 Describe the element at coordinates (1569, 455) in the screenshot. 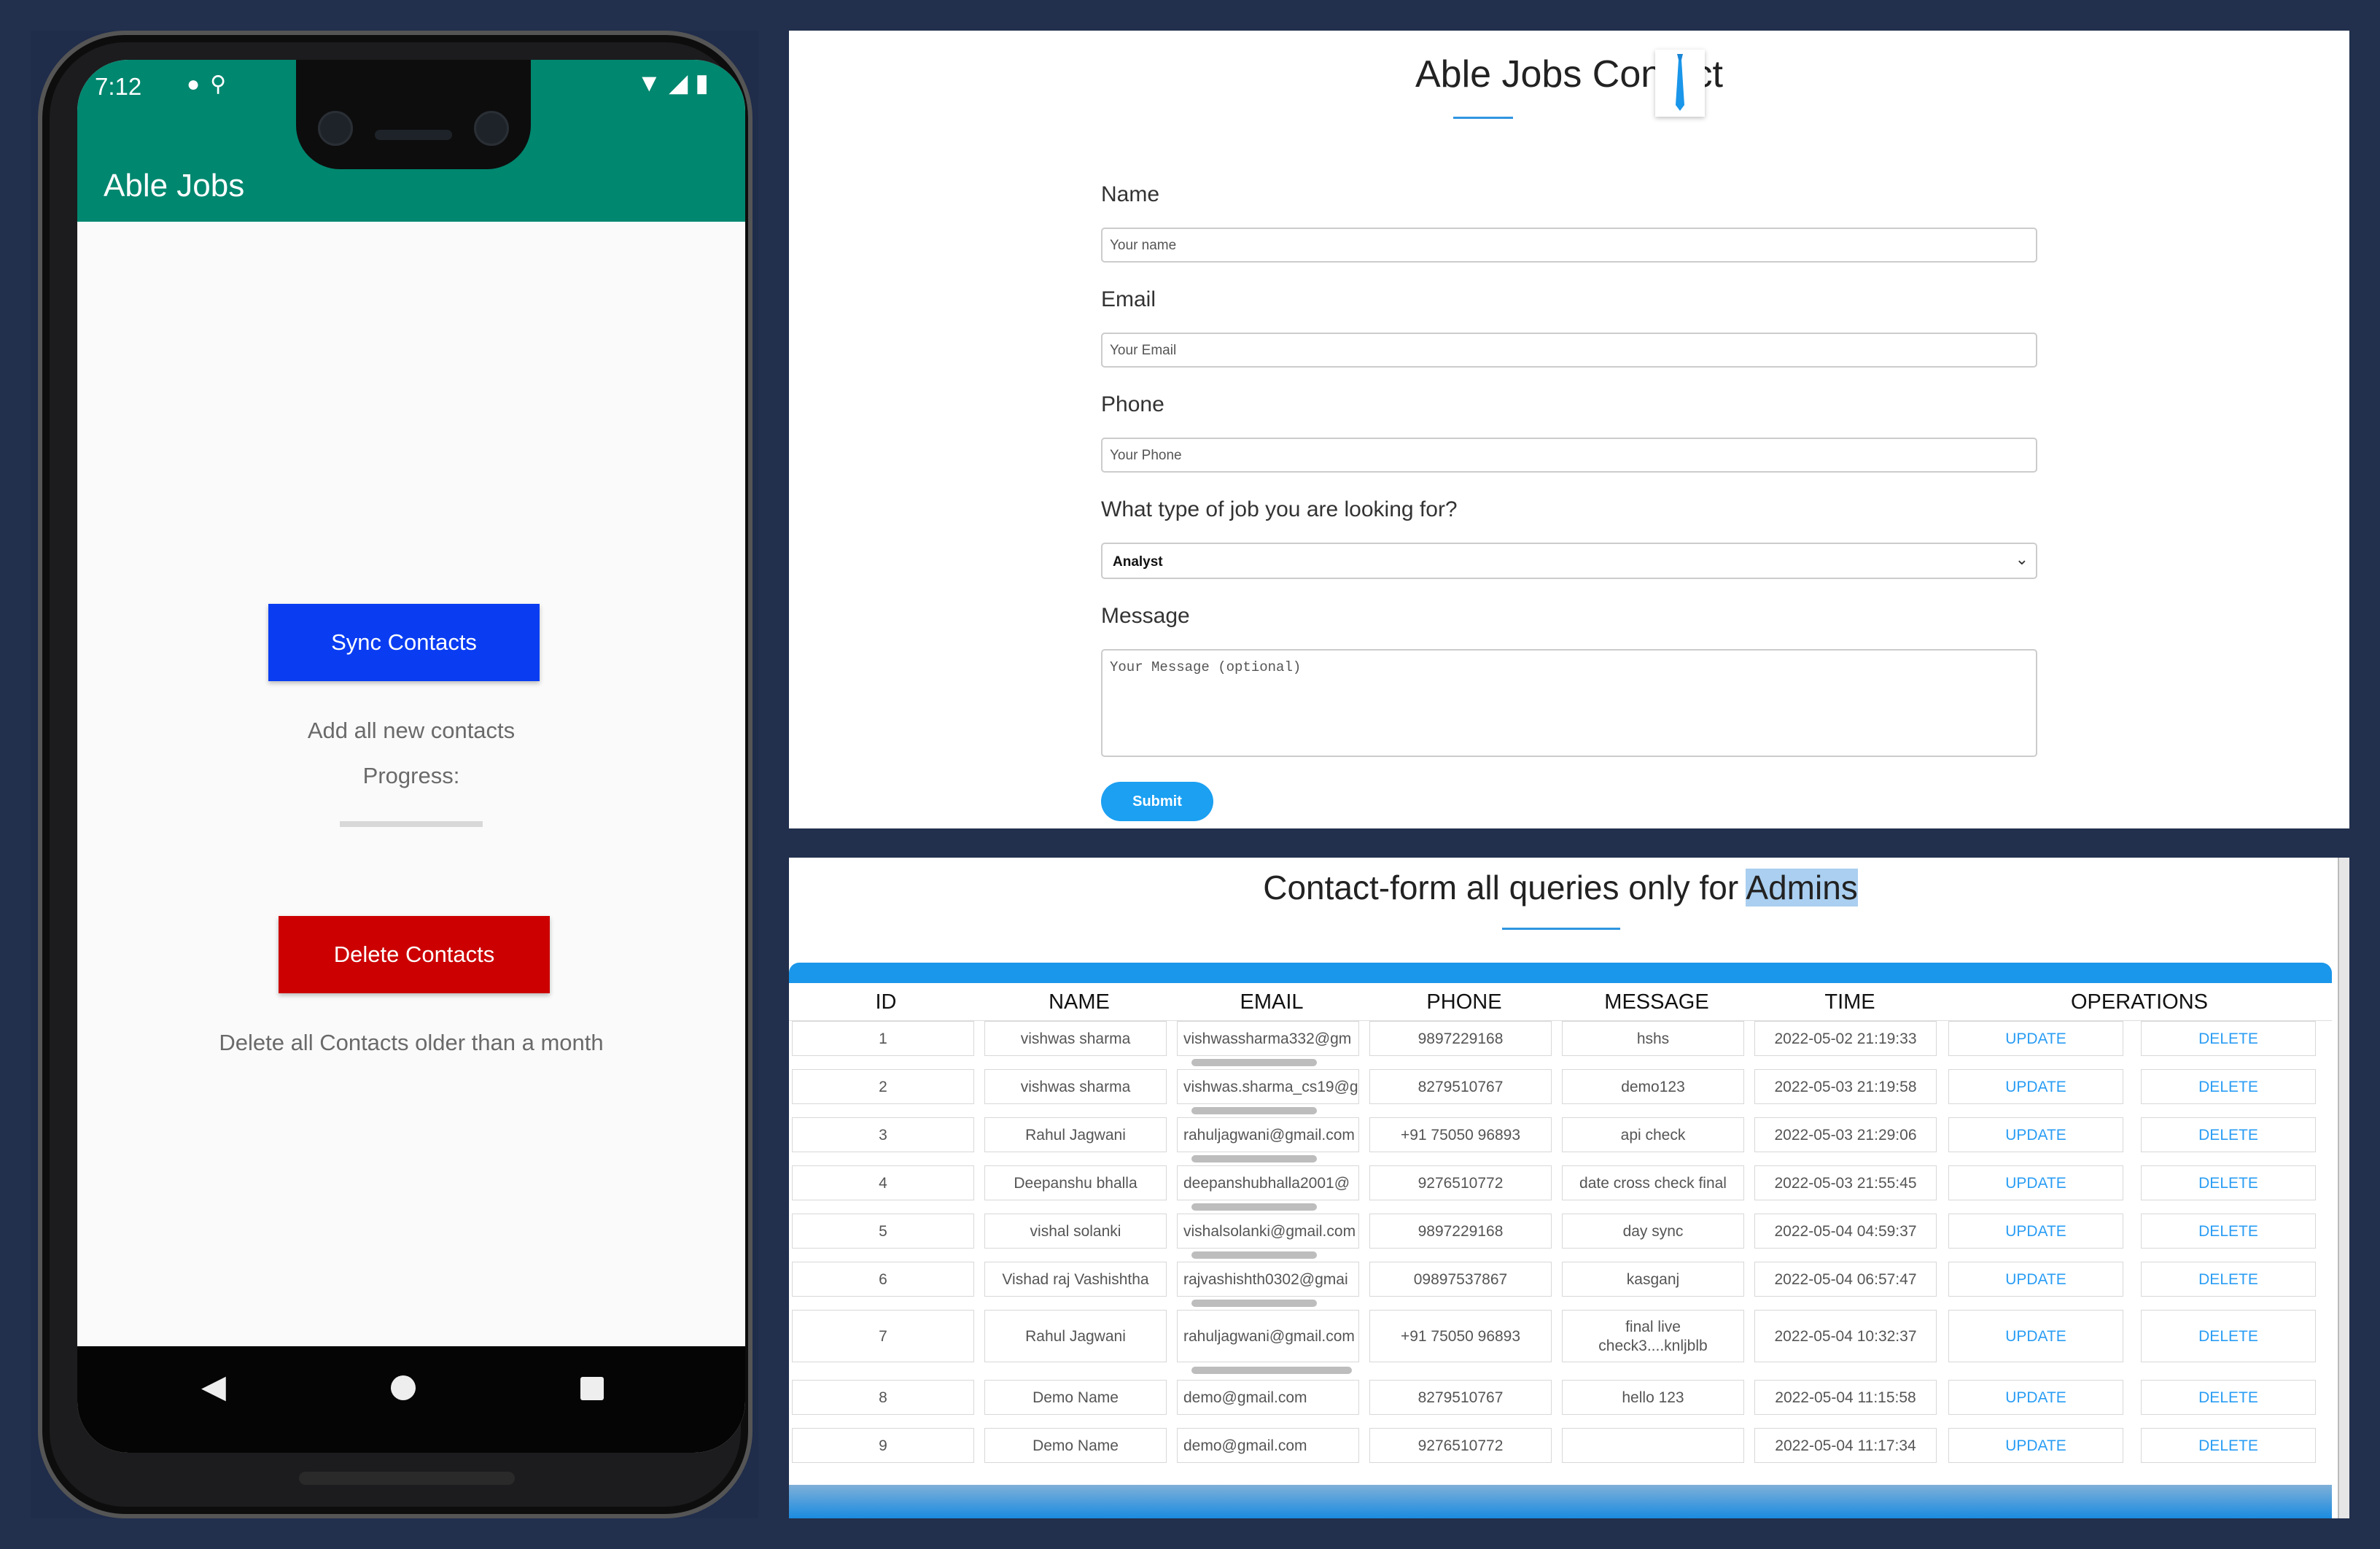

I see `phone-input: Your Phone` at that location.